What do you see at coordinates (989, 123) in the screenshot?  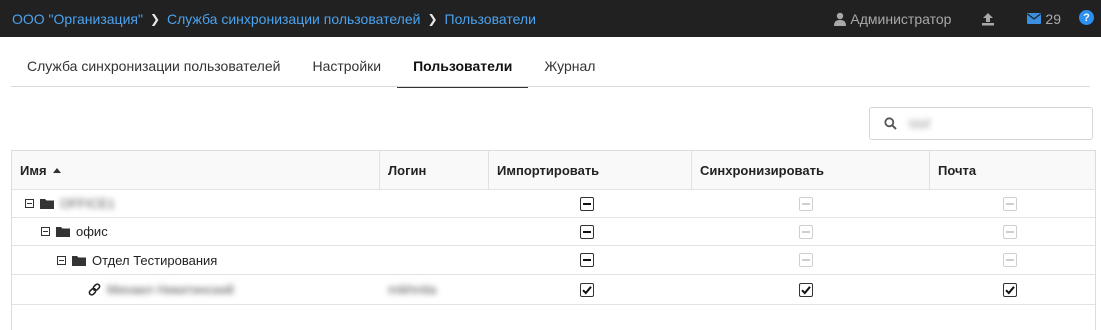 I see `search-input` at bounding box center [989, 123].